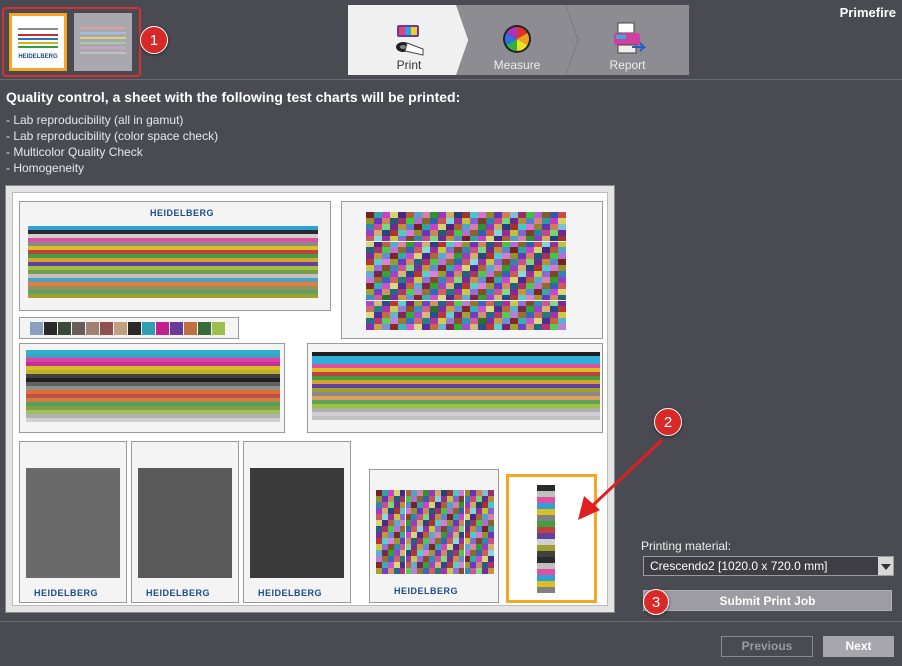 The height and width of the screenshot is (666, 902). Describe the element at coordinates (858, 646) in the screenshot. I see `next-button: Next` at that location.